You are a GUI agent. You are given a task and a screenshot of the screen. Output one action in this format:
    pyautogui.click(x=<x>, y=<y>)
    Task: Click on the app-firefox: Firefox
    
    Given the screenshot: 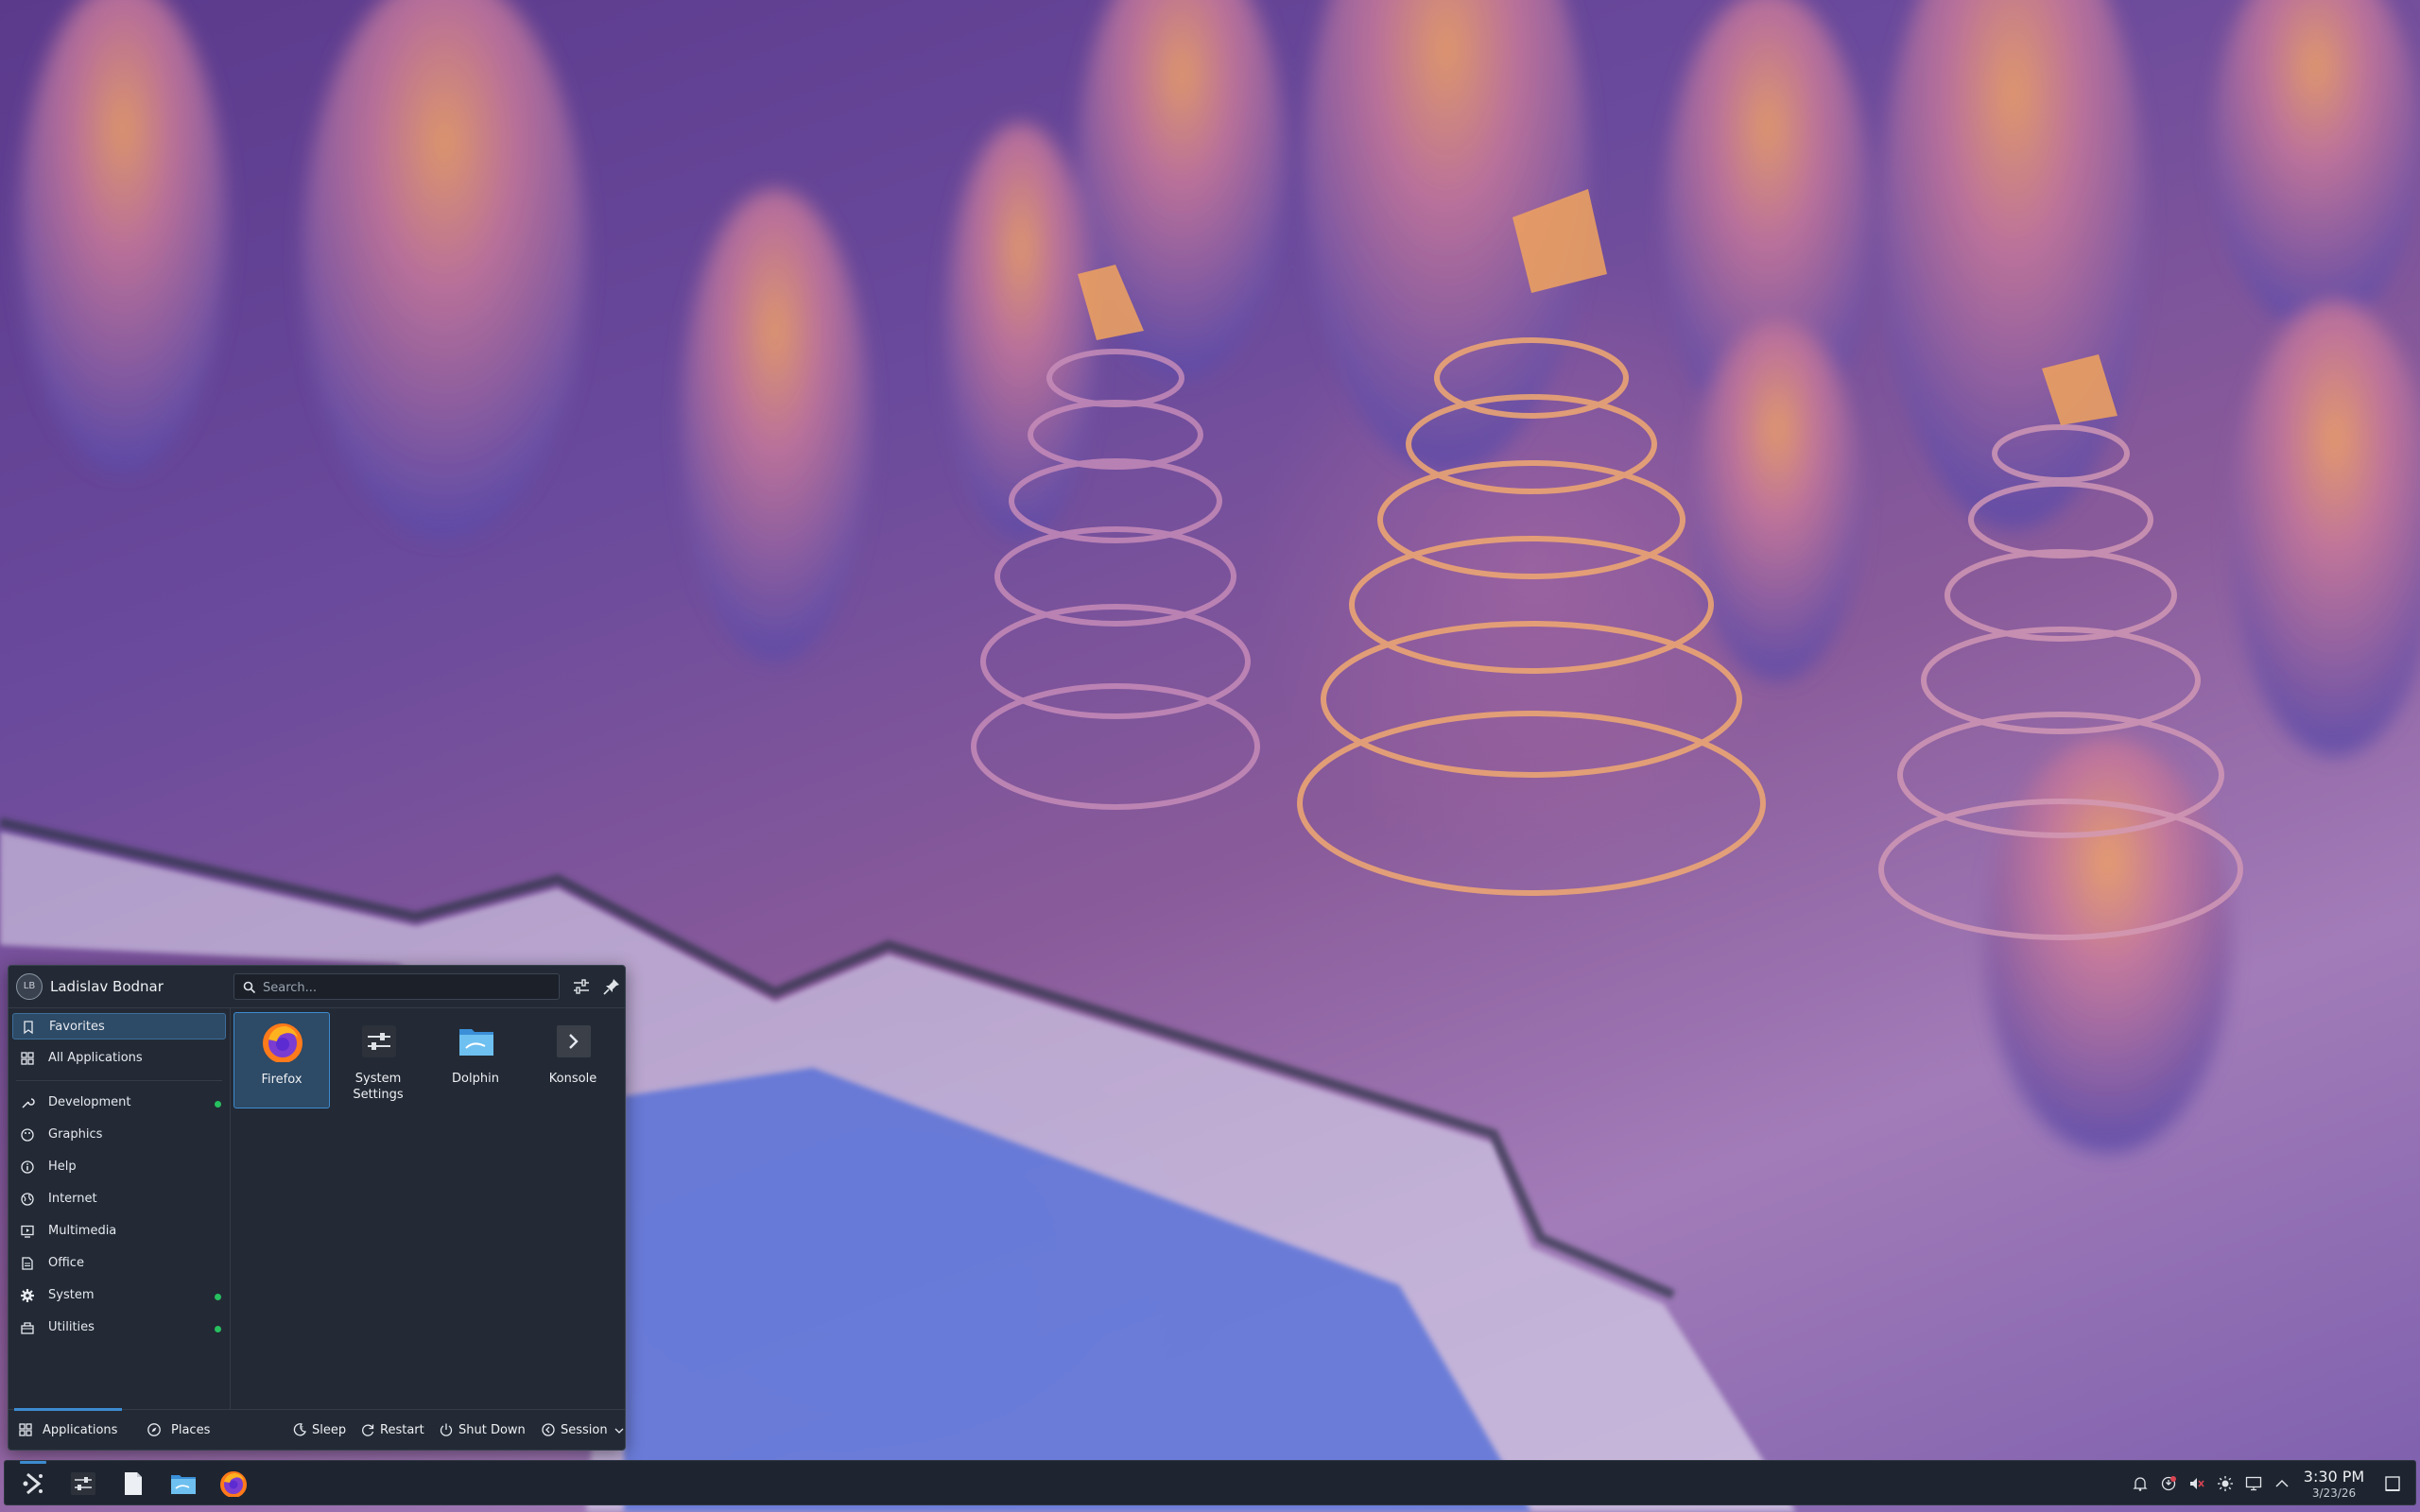 What is the action you would take?
    pyautogui.click(x=281, y=1060)
    